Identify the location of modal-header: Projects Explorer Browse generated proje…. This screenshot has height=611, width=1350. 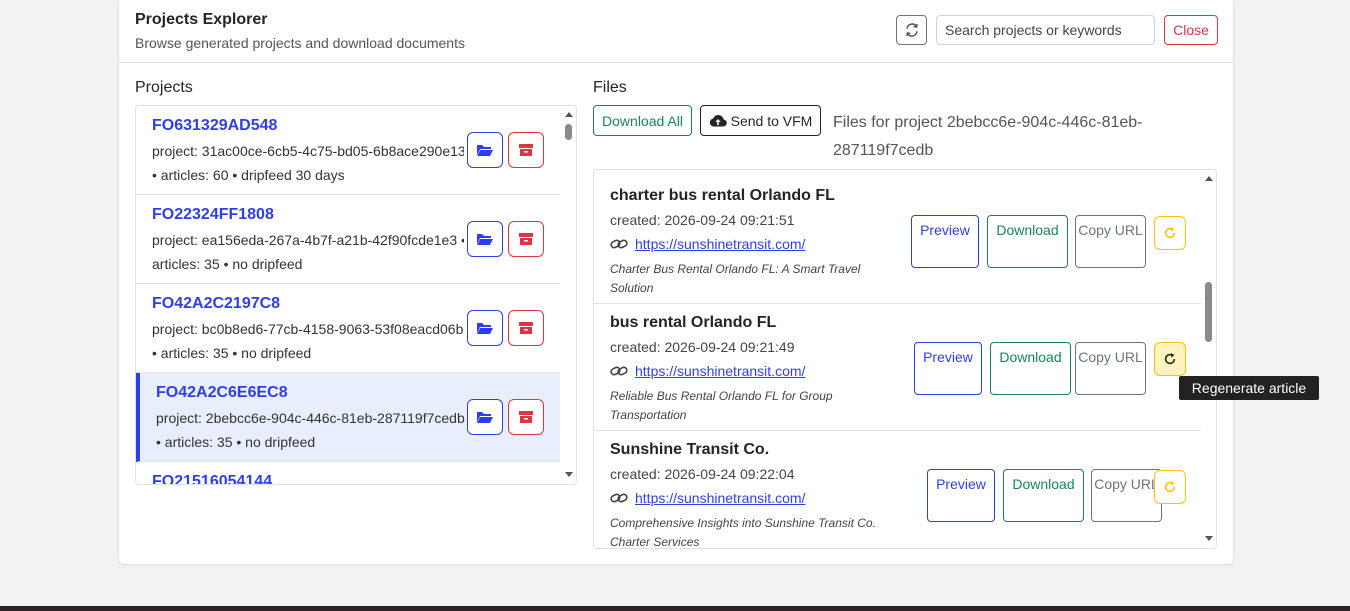
(676, 31).